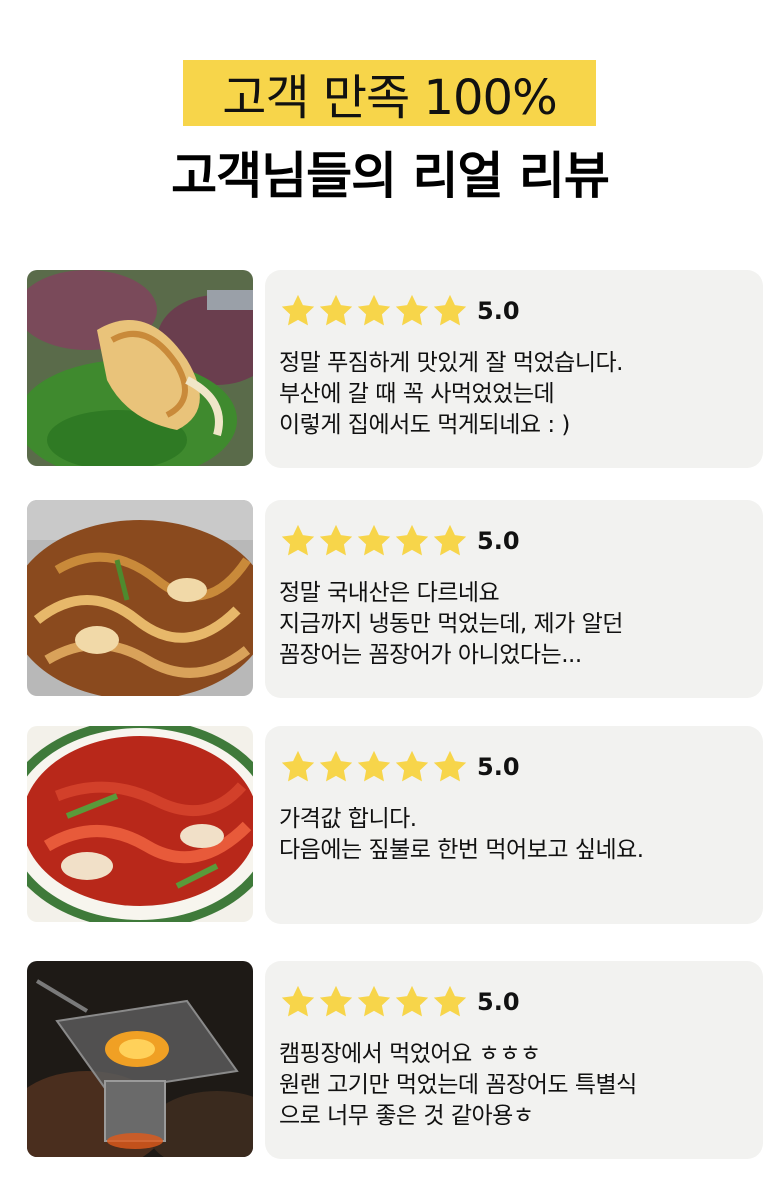 This screenshot has width=780, height=1200. Describe the element at coordinates (458, 1085) in the screenshot. I see `review-line: 원랜 고기만 먹었는데 꼼장어도 특별식` at that location.